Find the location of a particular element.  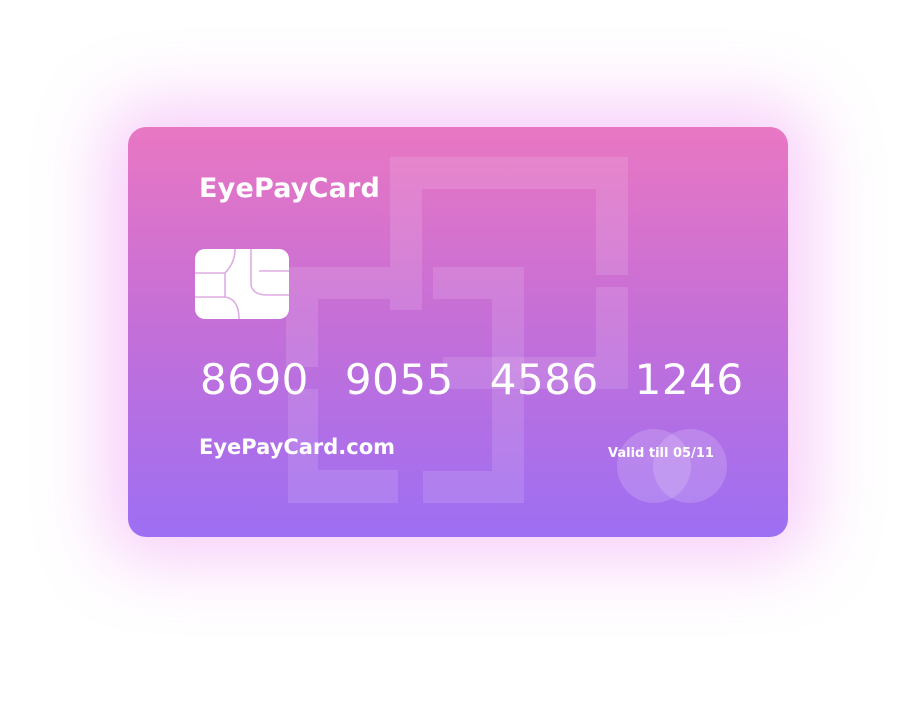

card-number-group: 8690 is located at coordinates (254, 379).